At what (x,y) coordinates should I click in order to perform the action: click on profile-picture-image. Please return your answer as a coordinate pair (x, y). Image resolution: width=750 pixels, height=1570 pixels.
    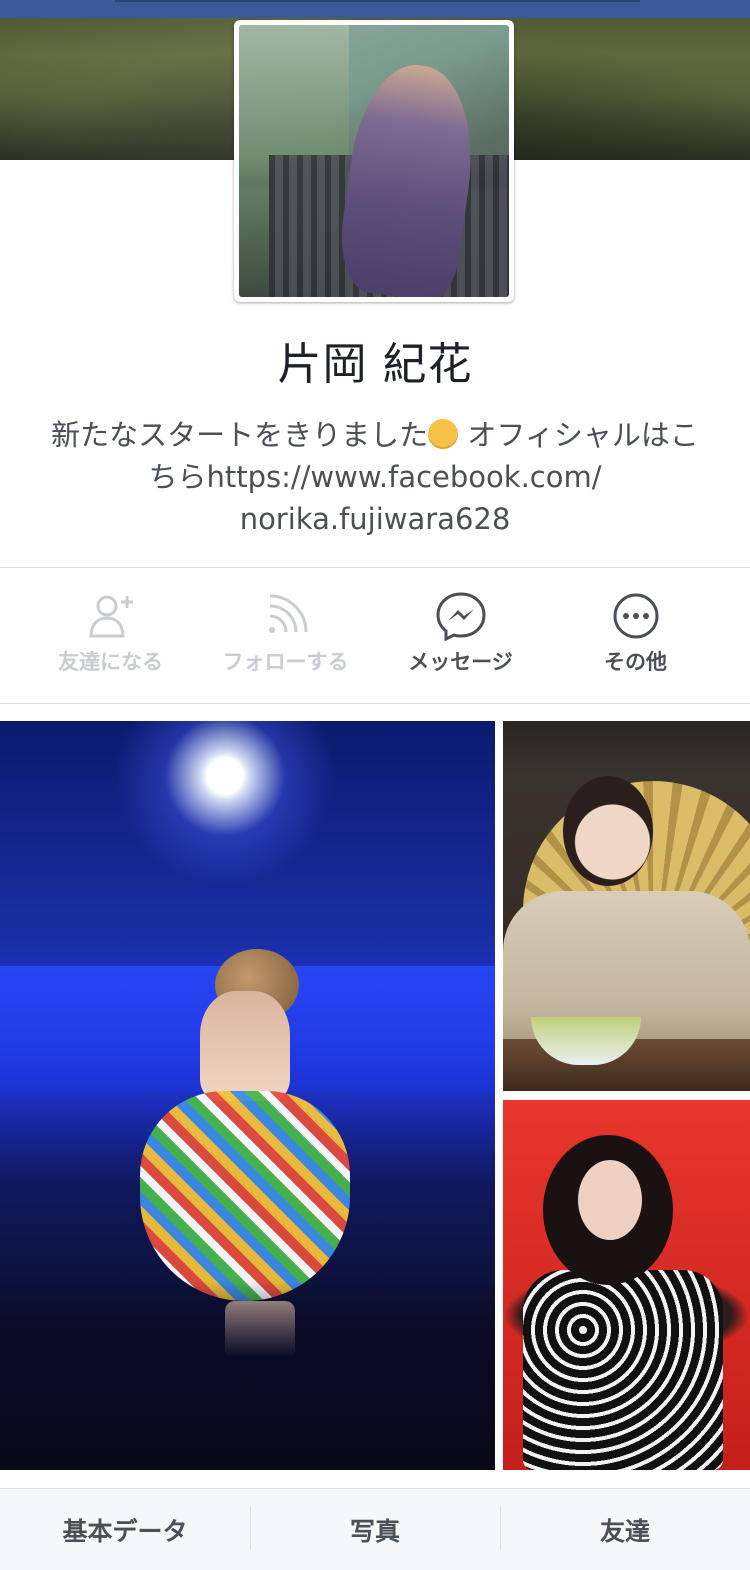
    Looking at the image, I should click on (374, 161).